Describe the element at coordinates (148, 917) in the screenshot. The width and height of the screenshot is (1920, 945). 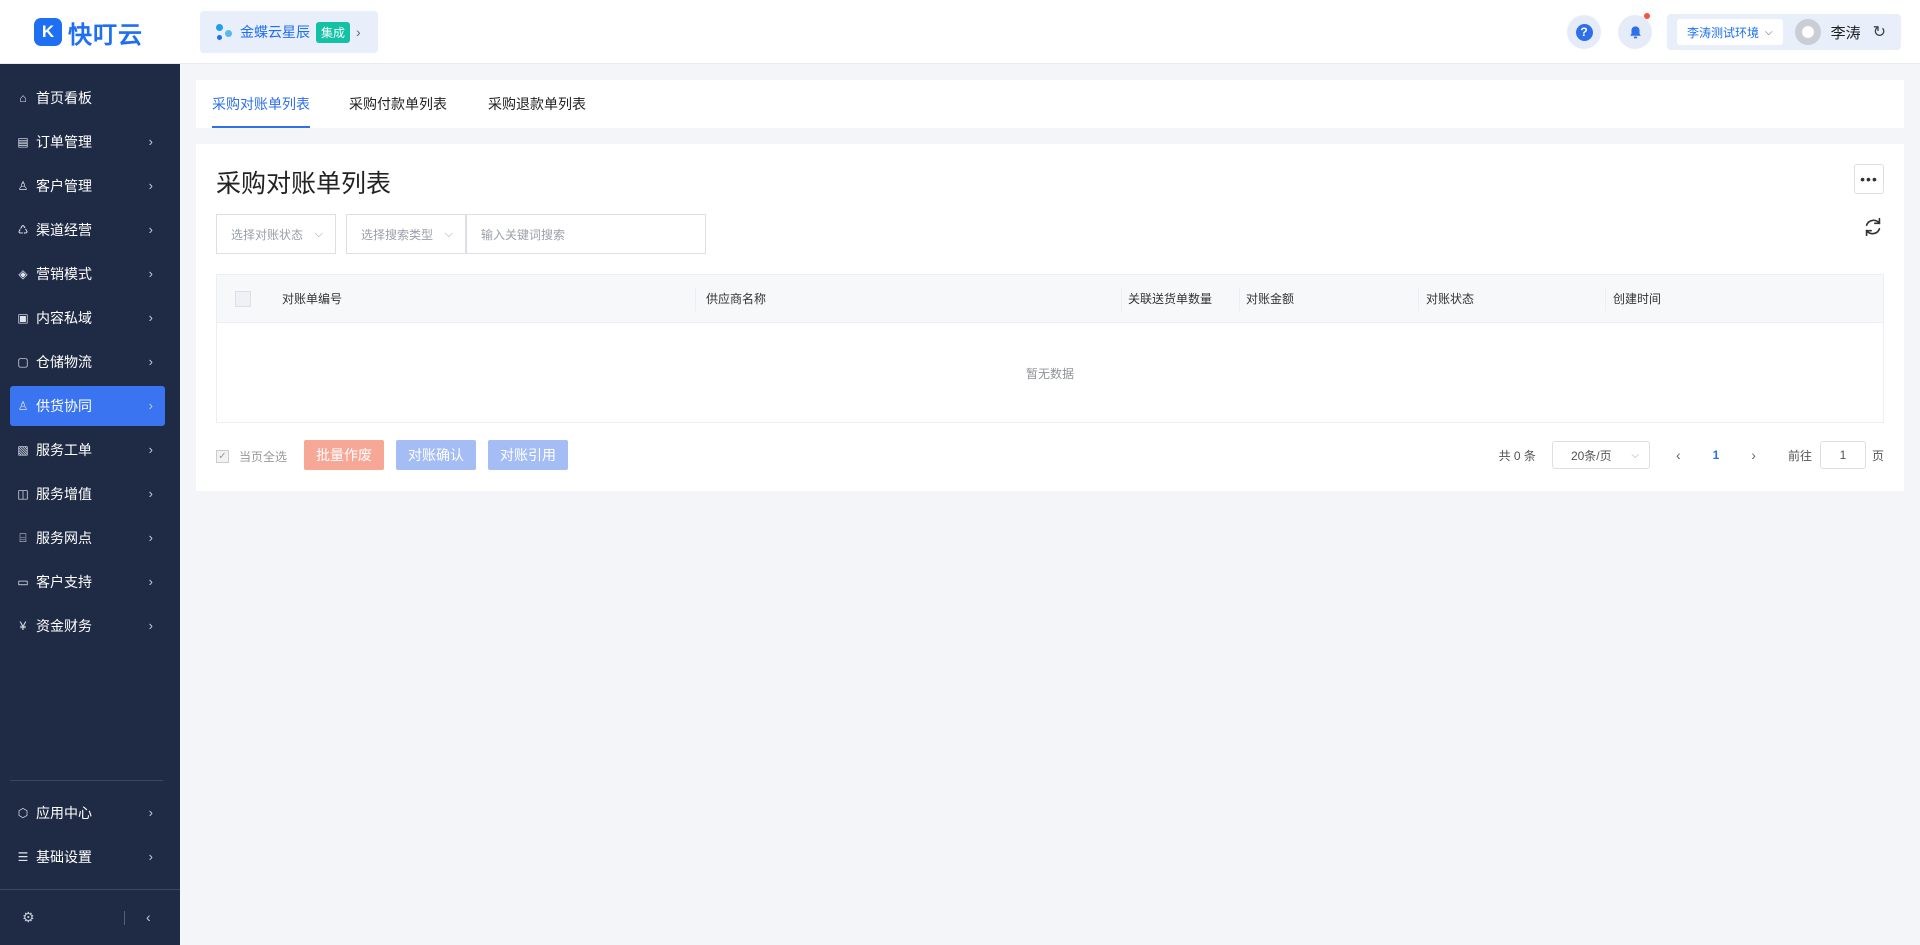
I see `collapse-sidebar-icon: ‹` at that location.